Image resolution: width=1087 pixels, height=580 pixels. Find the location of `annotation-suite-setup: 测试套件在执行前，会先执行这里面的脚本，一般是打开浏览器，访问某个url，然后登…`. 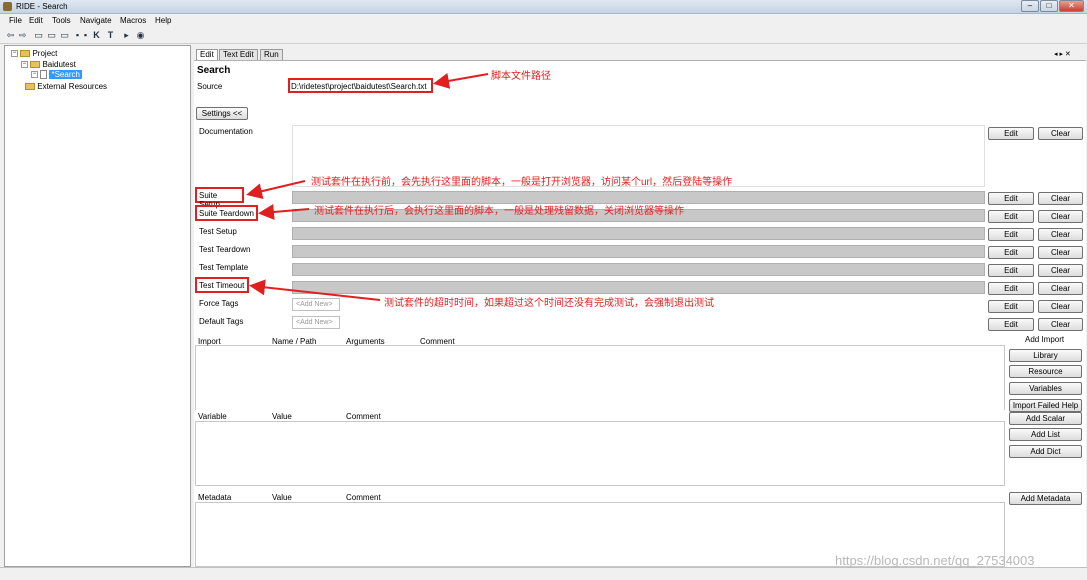

annotation-suite-setup: 测试套件在执行前，会先执行这里面的脚本，一般是打开浏览器，访问某个url，然后登… is located at coordinates (522, 182).